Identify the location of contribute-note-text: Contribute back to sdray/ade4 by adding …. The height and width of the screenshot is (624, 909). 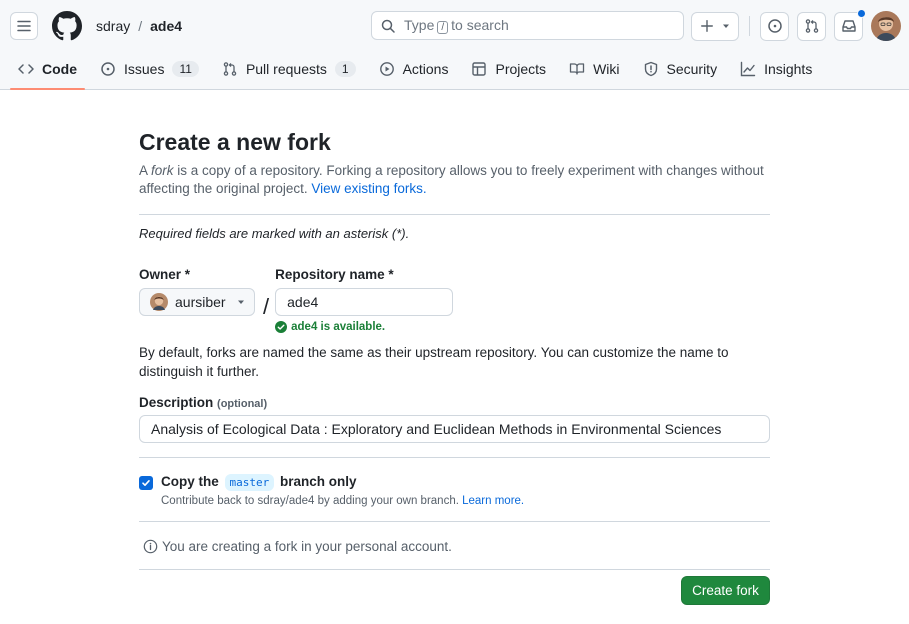
(310, 501).